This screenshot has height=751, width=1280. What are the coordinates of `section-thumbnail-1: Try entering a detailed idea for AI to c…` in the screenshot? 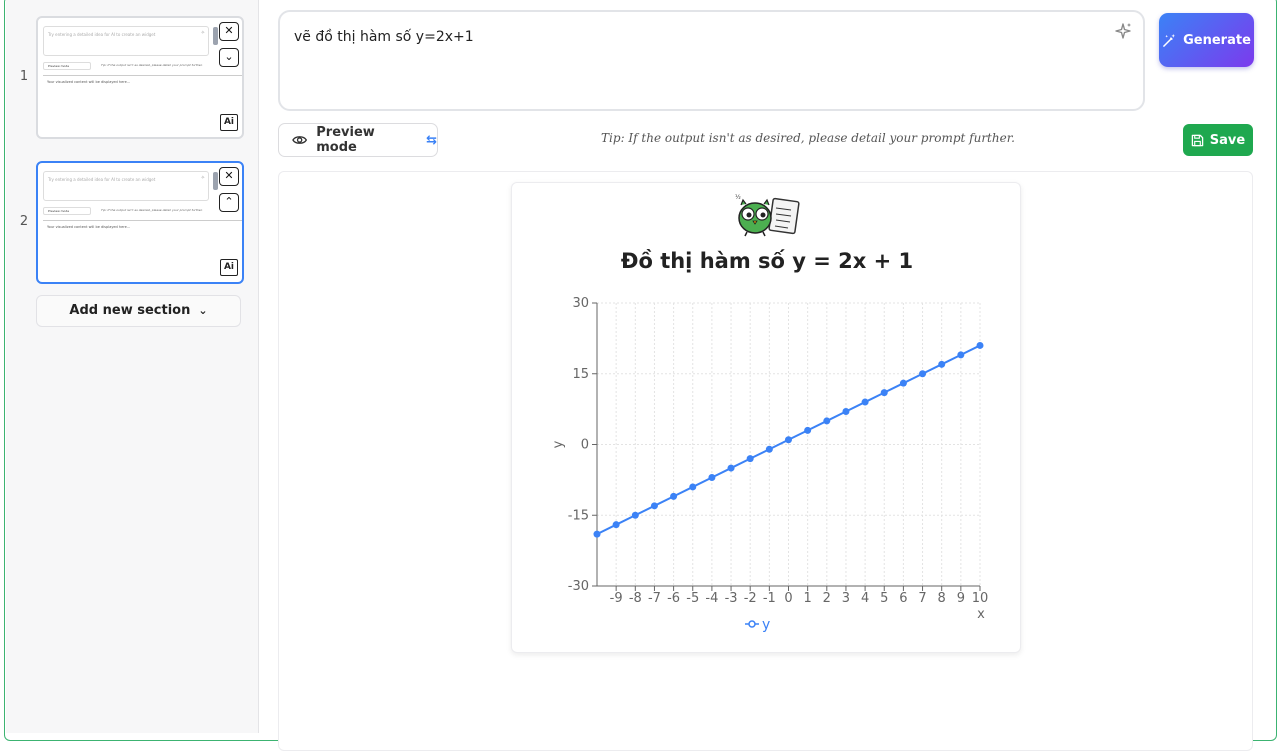 It's located at (140, 77).